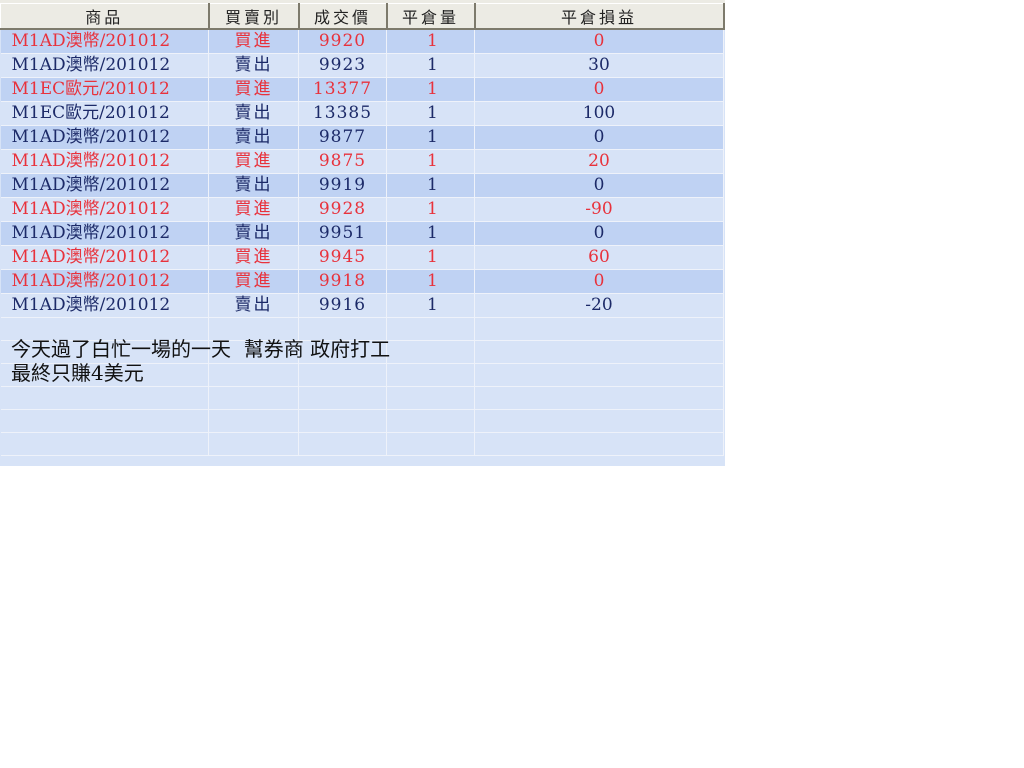  Describe the element at coordinates (342, 305) in the screenshot. I see `cell-price: 9916` at that location.